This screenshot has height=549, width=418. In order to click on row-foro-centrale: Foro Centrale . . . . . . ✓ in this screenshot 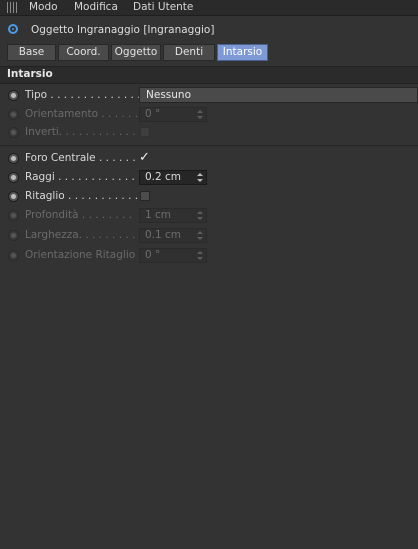, I will do `click(209, 159)`.